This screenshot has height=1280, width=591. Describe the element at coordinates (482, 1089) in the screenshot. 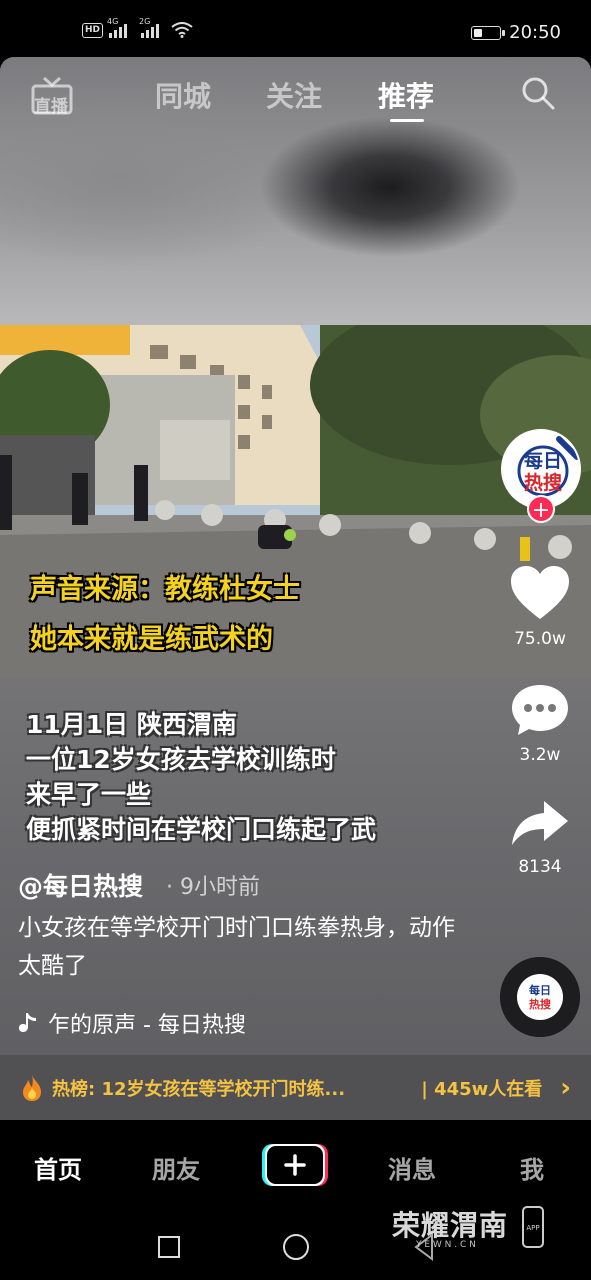

I see `viewer-count: | 445w人在看` at that location.